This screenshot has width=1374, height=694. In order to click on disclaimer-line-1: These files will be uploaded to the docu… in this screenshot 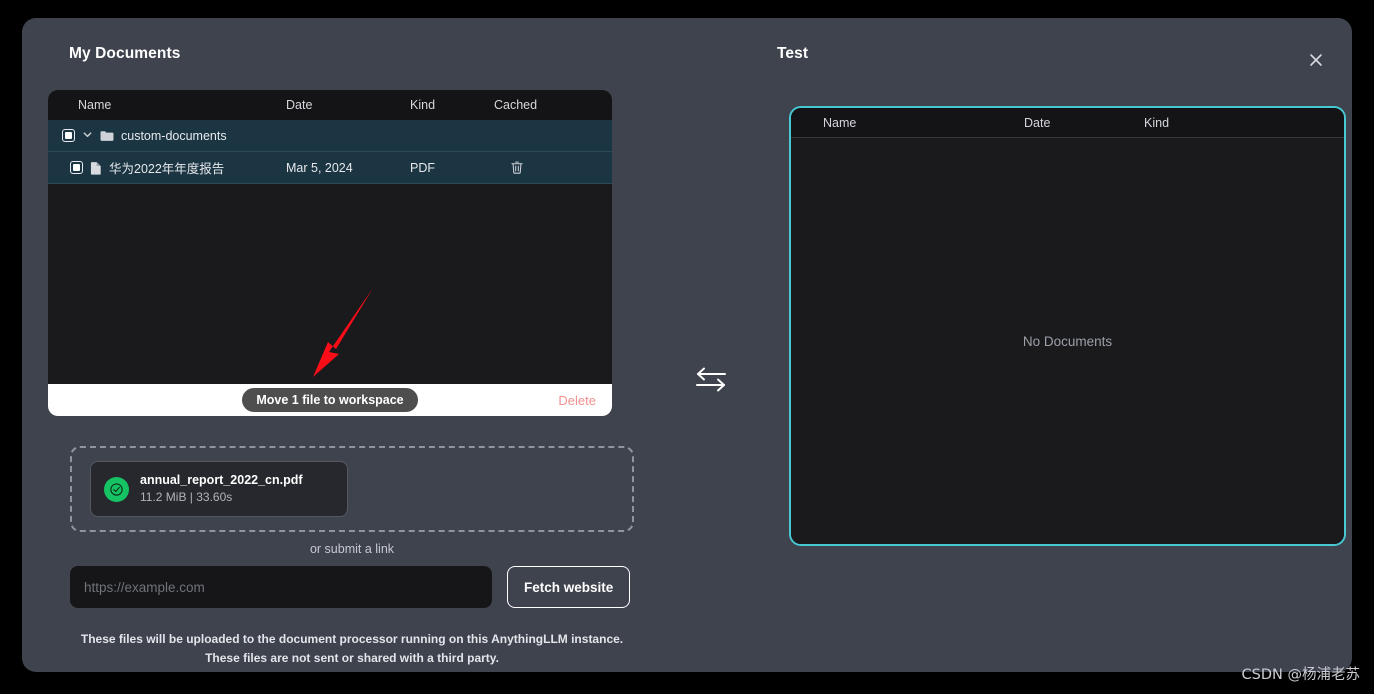, I will do `click(352, 639)`.